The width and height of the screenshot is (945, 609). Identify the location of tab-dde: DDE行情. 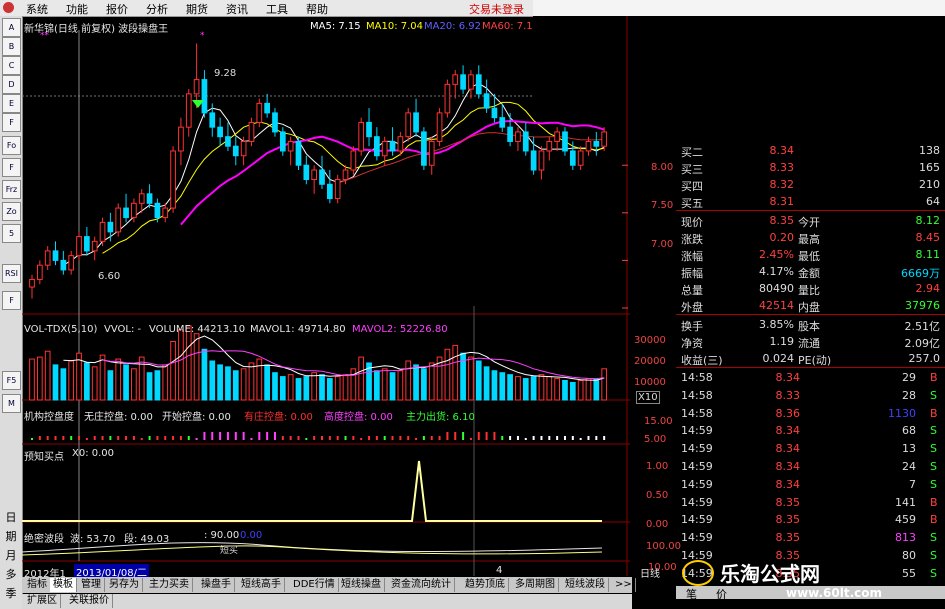
(314, 585).